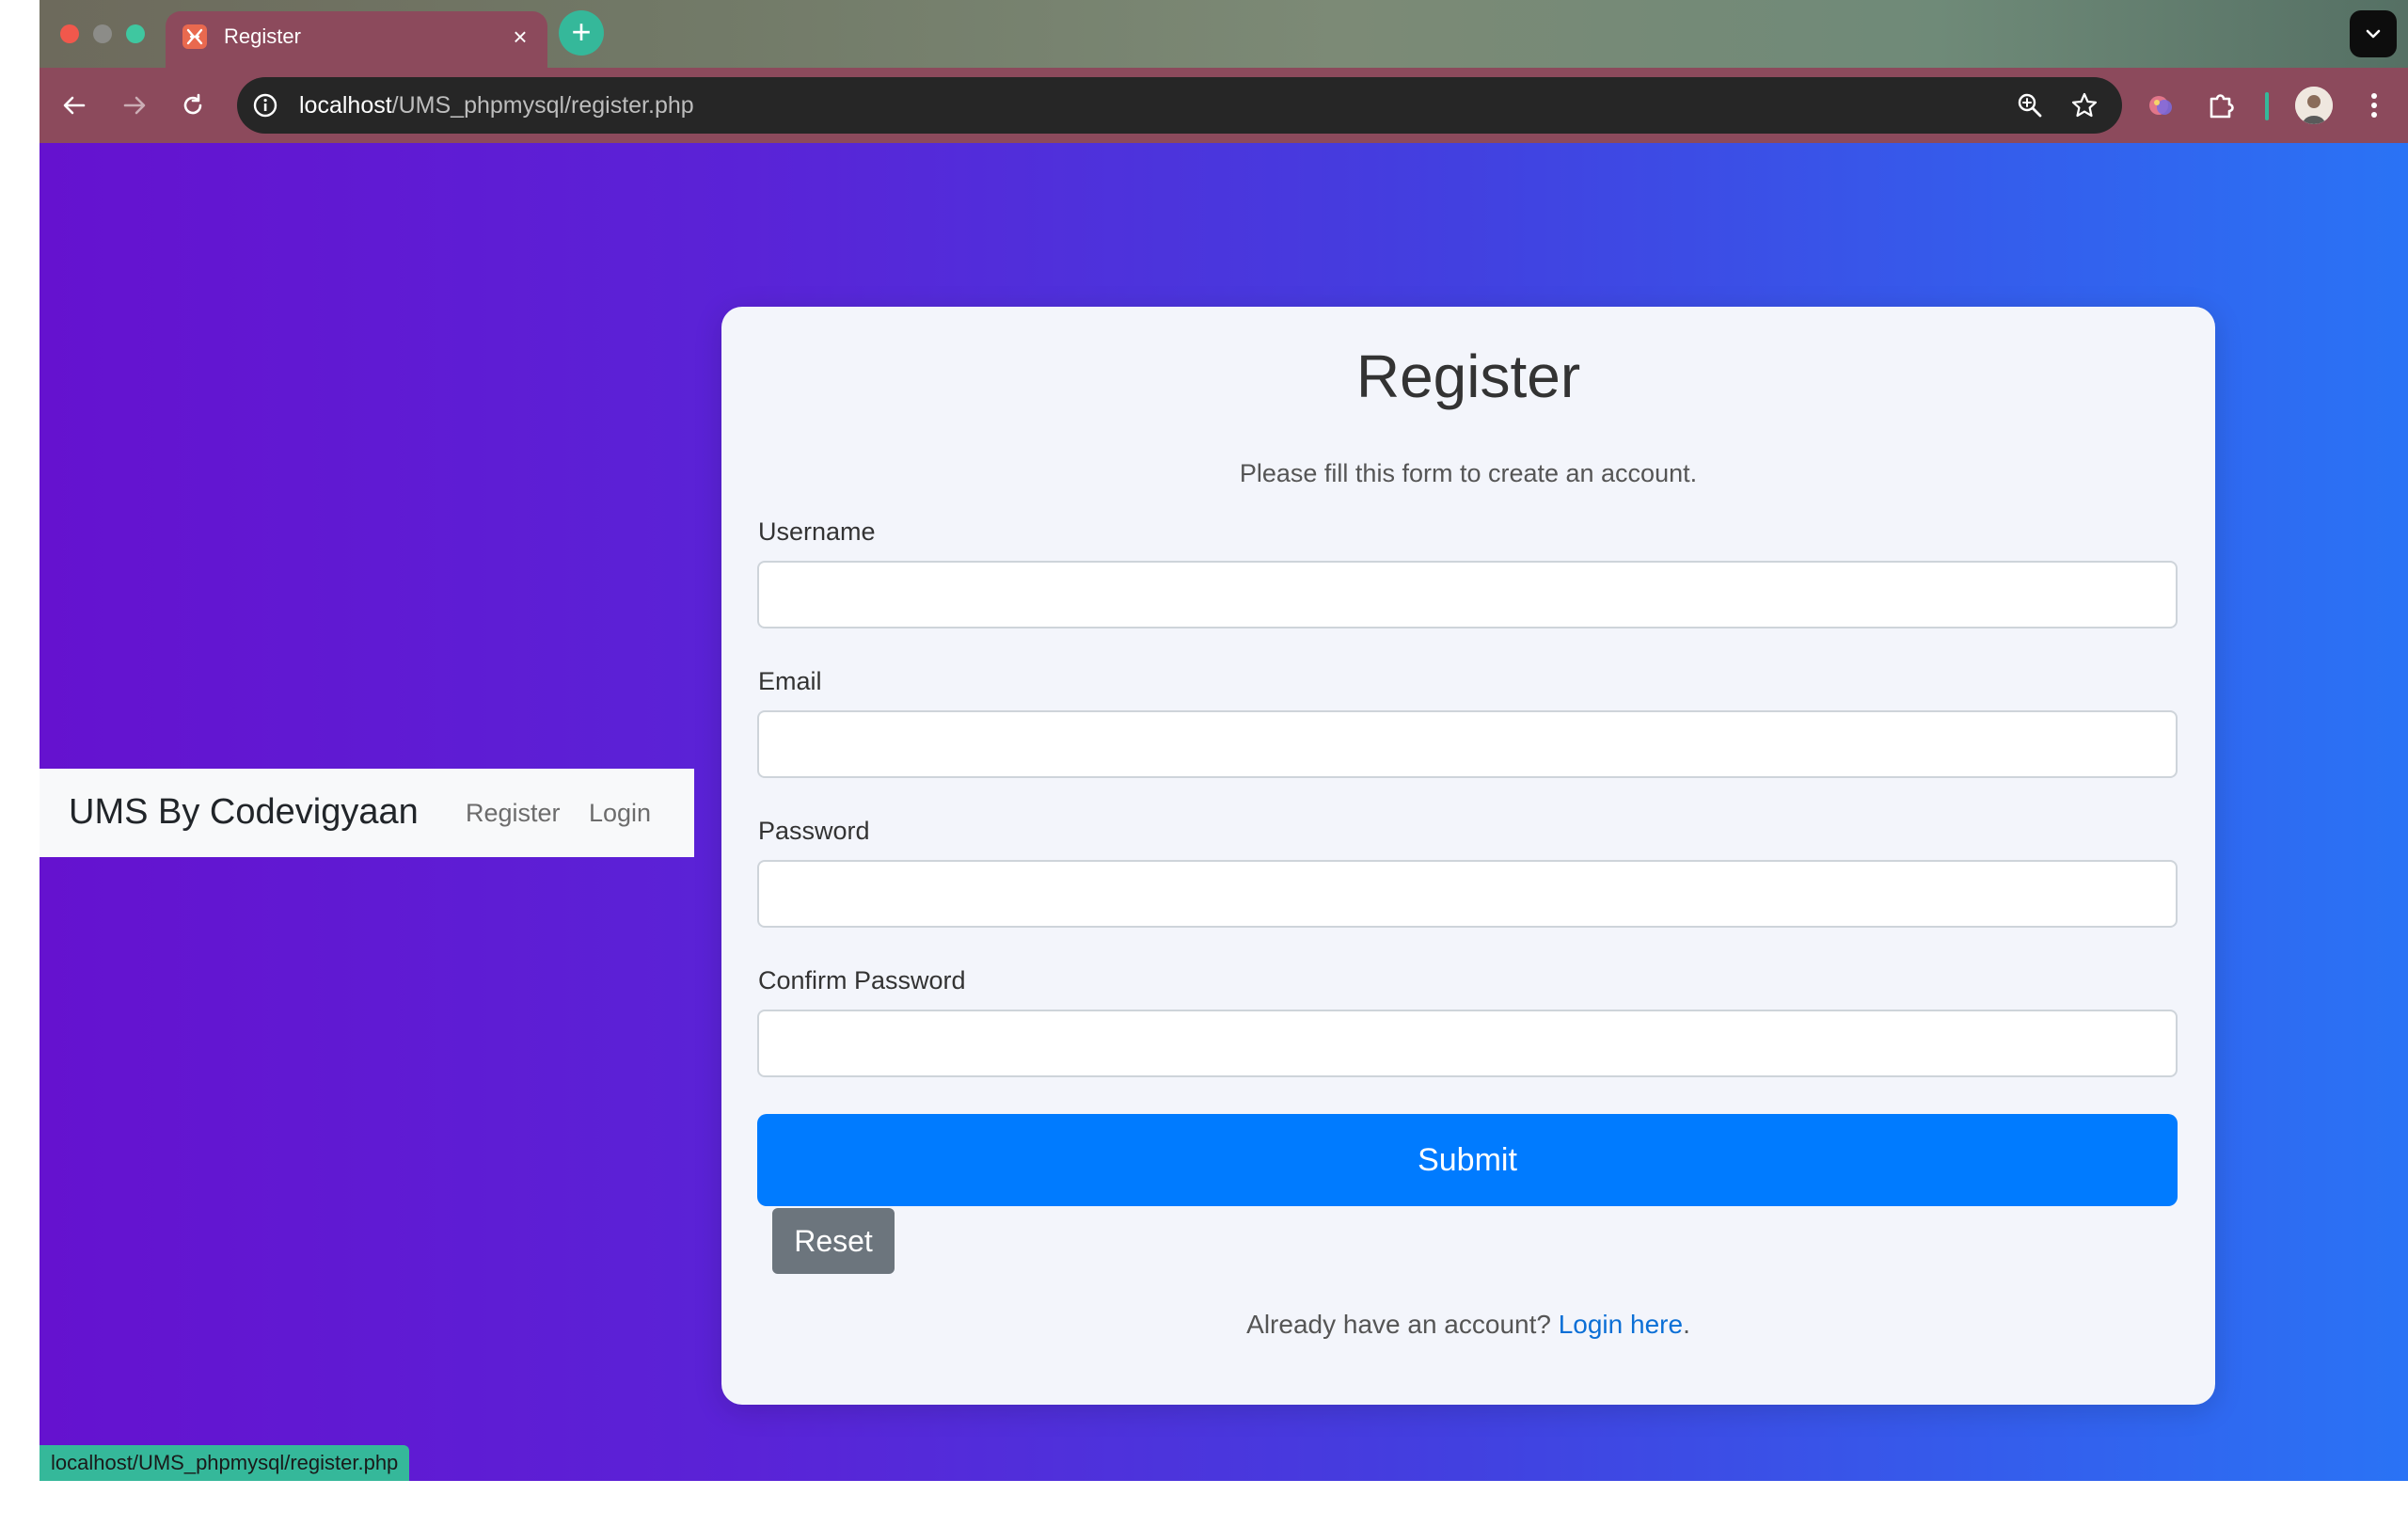 The height and width of the screenshot is (1527, 2408). I want to click on login-prompt: Already have an account? Login here., so click(1468, 1325).